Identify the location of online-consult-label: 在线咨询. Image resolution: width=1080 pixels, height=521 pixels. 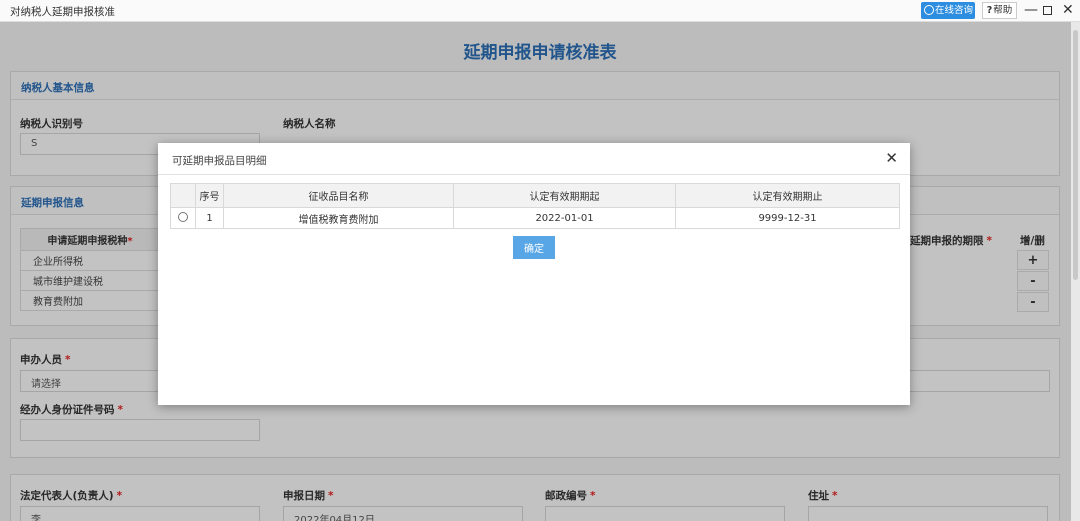
(954, 10).